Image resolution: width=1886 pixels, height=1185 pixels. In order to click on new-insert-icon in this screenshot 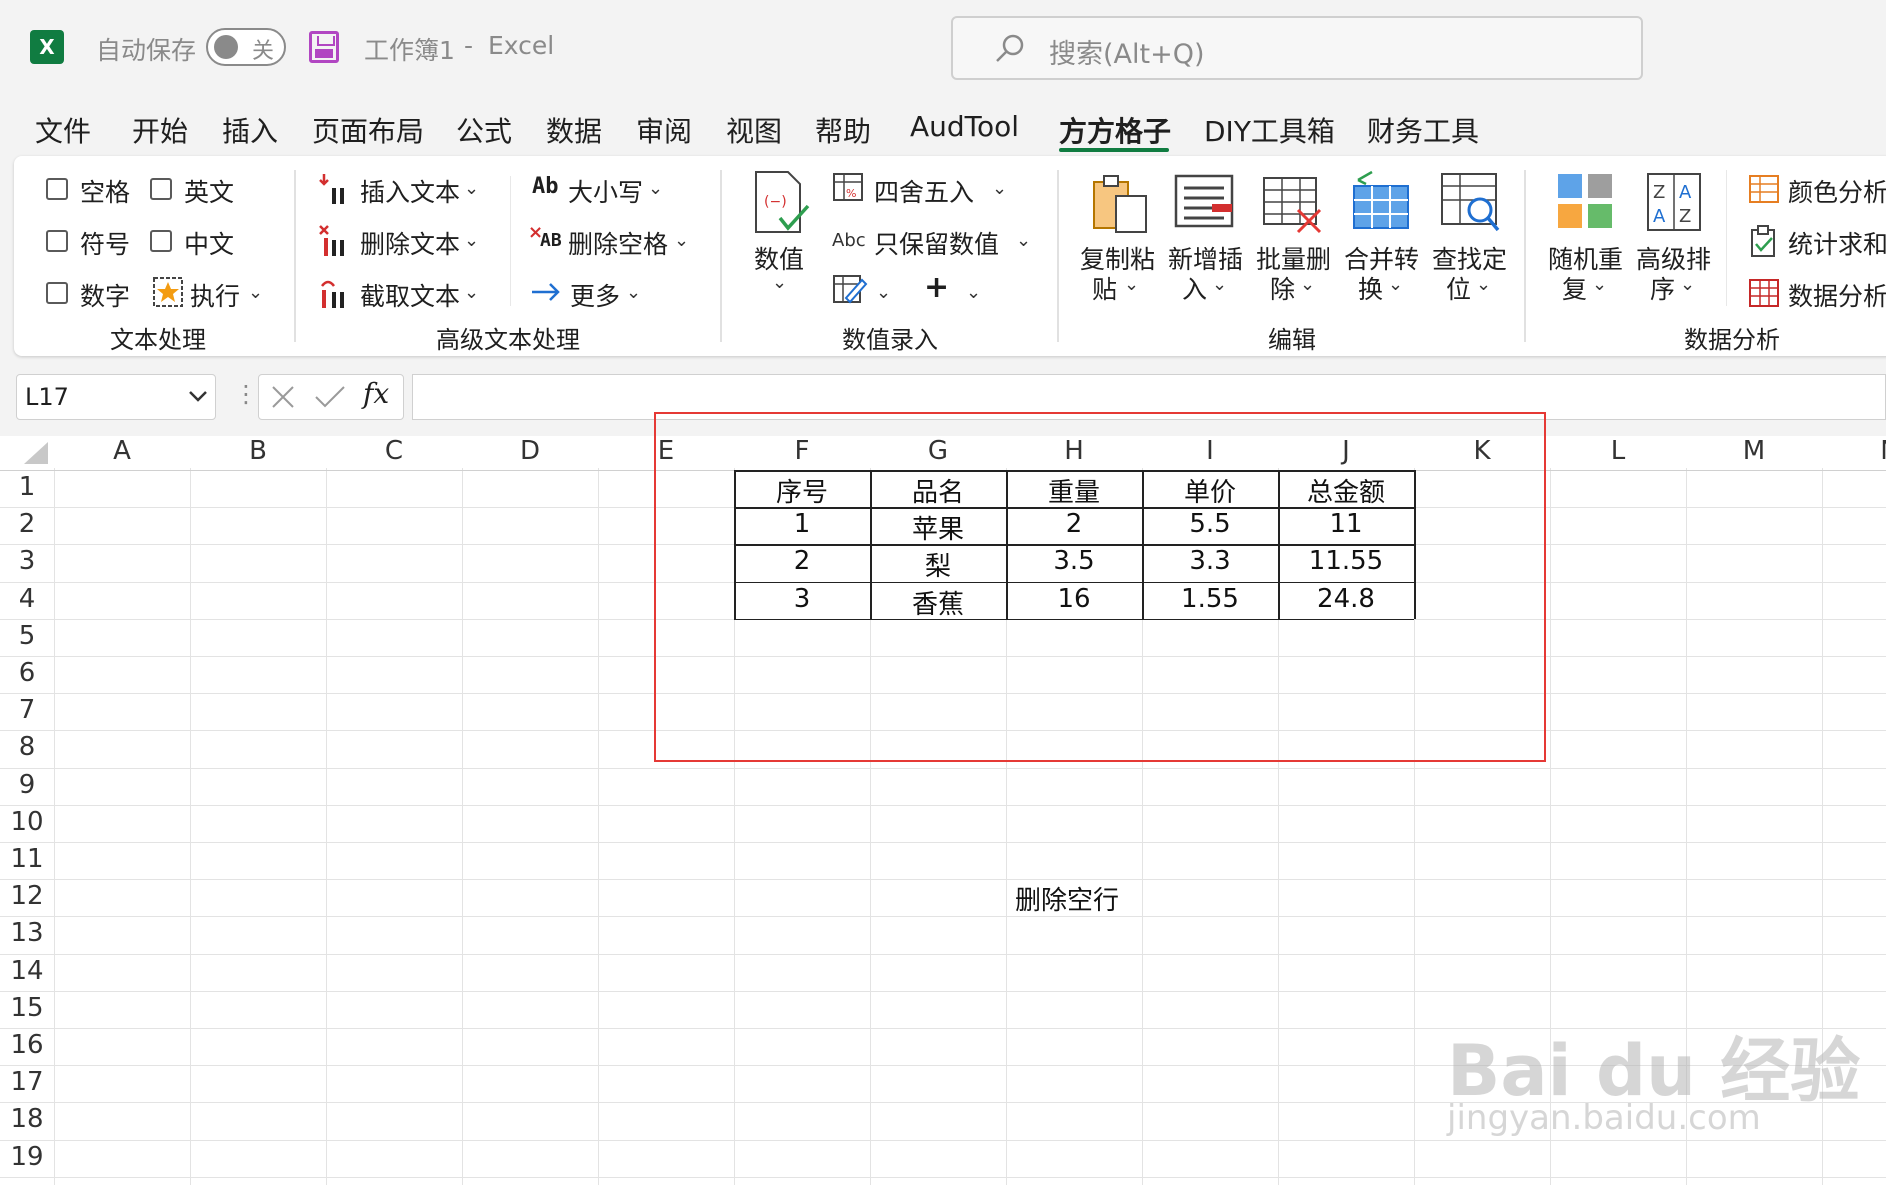, I will do `click(1205, 202)`.